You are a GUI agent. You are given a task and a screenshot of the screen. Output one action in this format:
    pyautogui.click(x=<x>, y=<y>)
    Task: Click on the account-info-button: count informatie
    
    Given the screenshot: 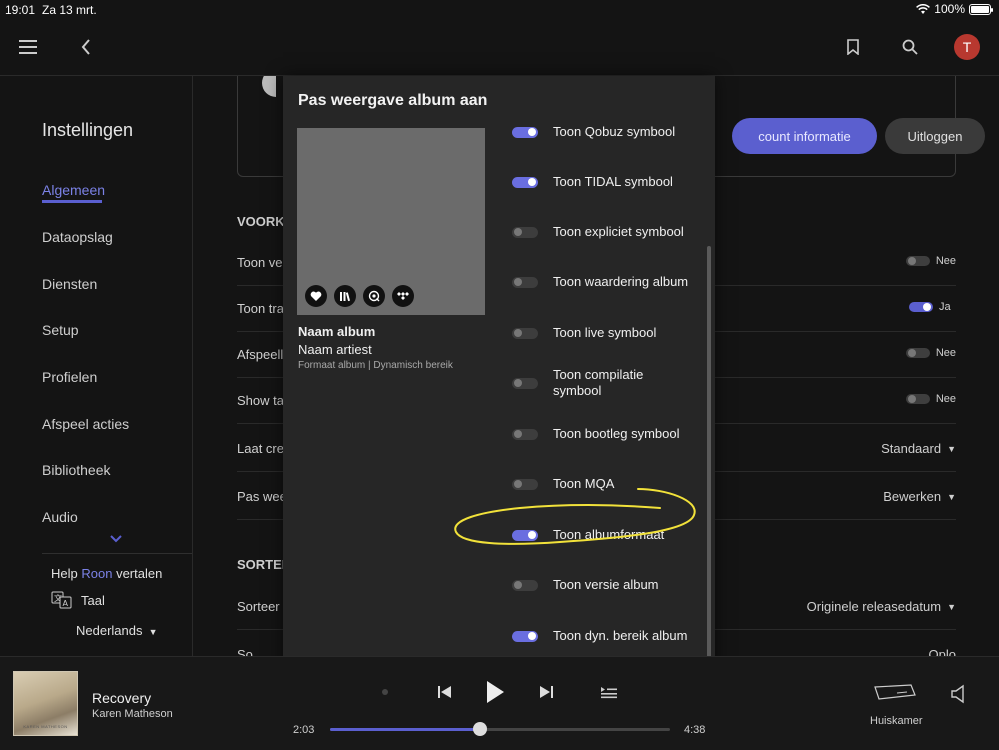 What is the action you would take?
    pyautogui.click(x=804, y=136)
    